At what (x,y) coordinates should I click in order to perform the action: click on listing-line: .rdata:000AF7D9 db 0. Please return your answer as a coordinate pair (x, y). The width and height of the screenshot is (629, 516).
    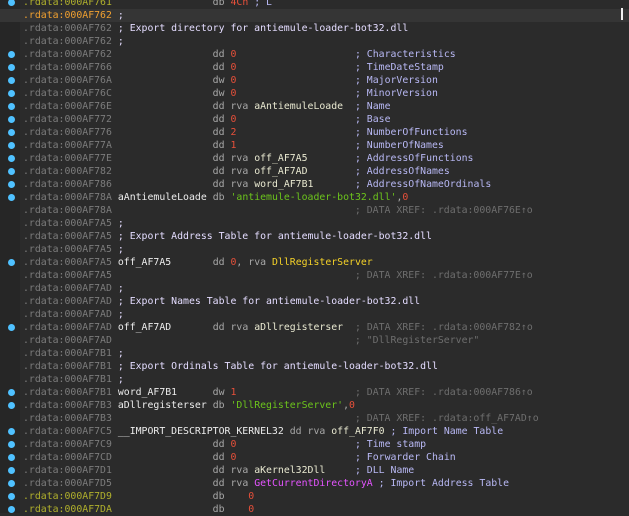
    Looking at the image, I should click on (314, 496).